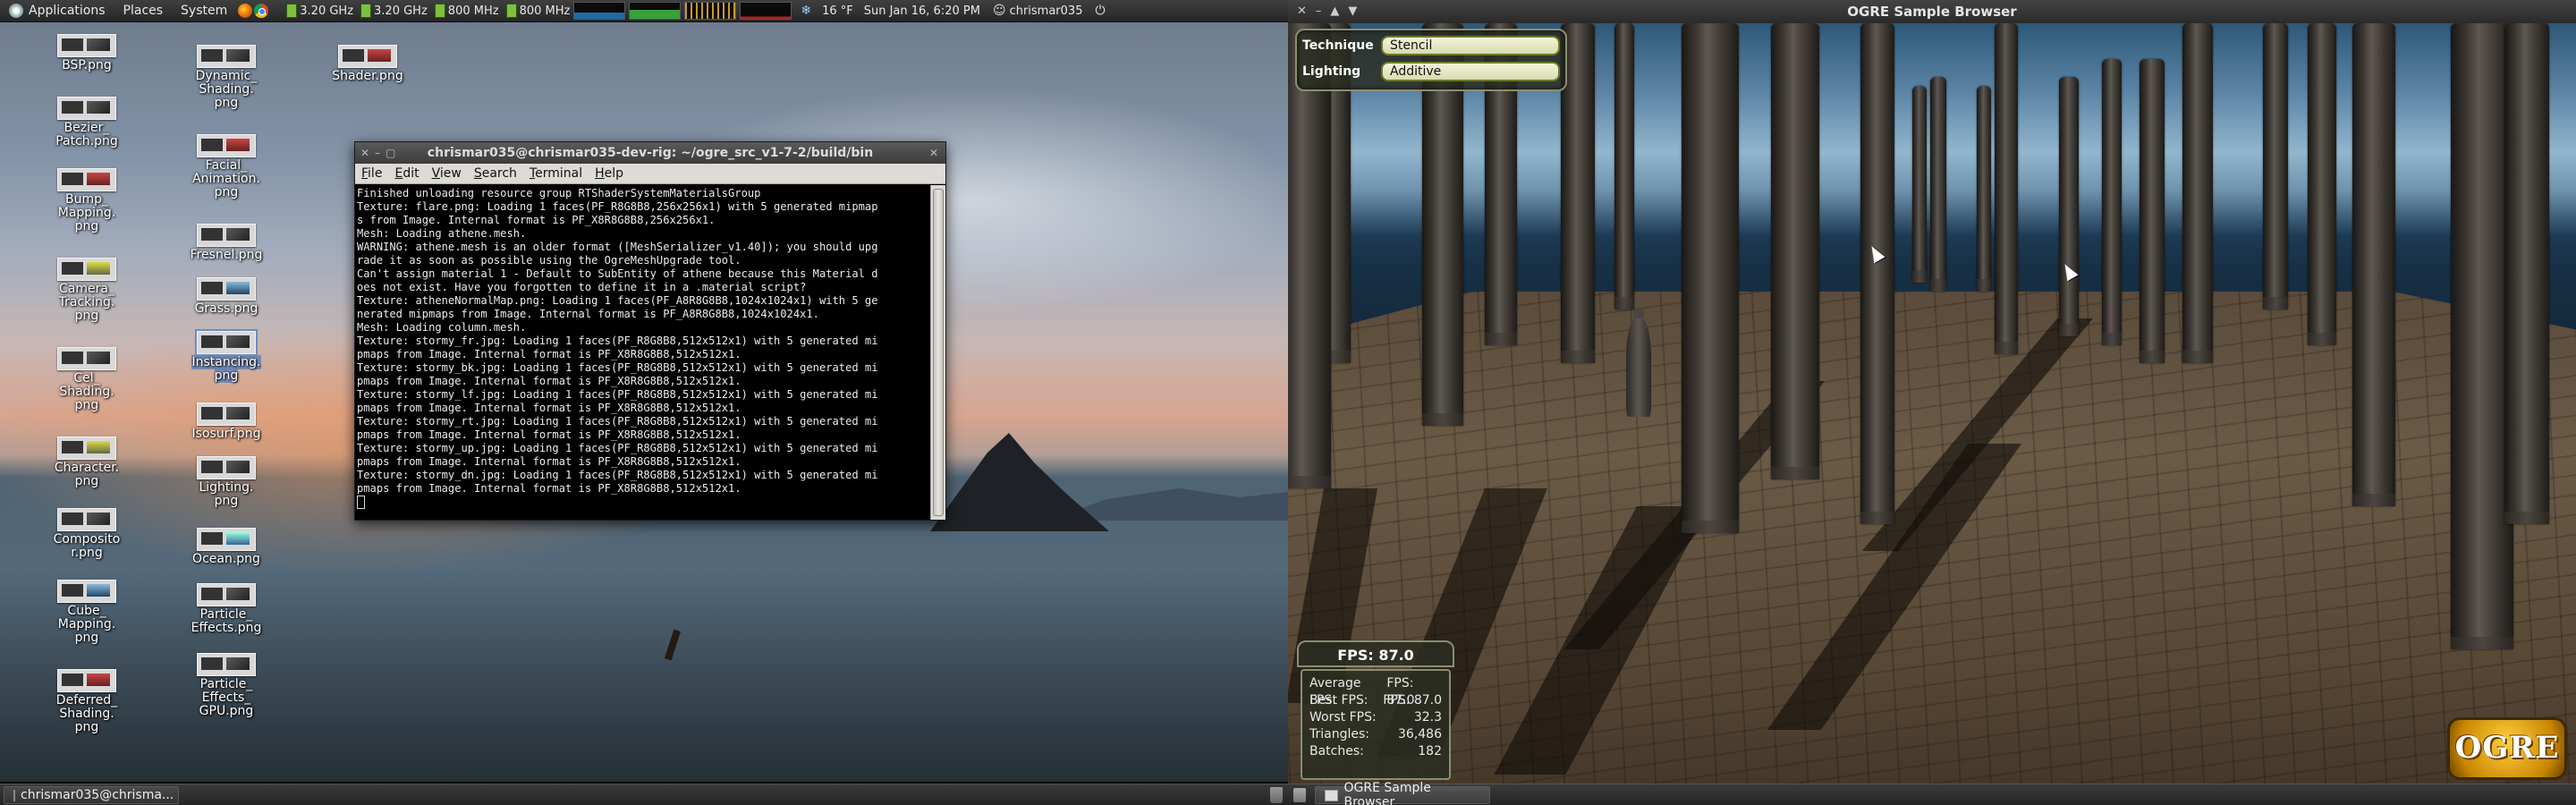 Image resolution: width=2576 pixels, height=805 pixels. What do you see at coordinates (1331, 11) in the screenshot?
I see `window-controls: ✕–▲▼` at bounding box center [1331, 11].